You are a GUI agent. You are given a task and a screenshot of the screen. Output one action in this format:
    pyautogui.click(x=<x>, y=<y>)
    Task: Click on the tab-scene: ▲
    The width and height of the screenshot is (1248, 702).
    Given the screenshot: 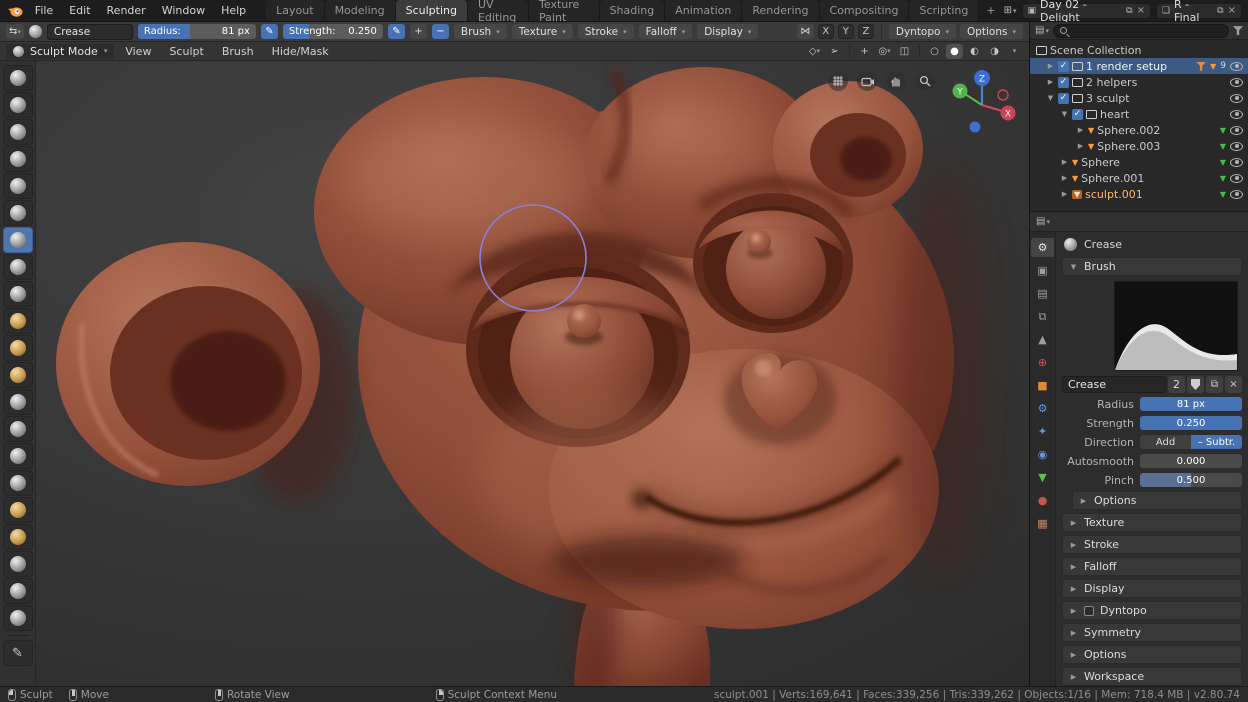 What is the action you would take?
    pyautogui.click(x=1042, y=339)
    